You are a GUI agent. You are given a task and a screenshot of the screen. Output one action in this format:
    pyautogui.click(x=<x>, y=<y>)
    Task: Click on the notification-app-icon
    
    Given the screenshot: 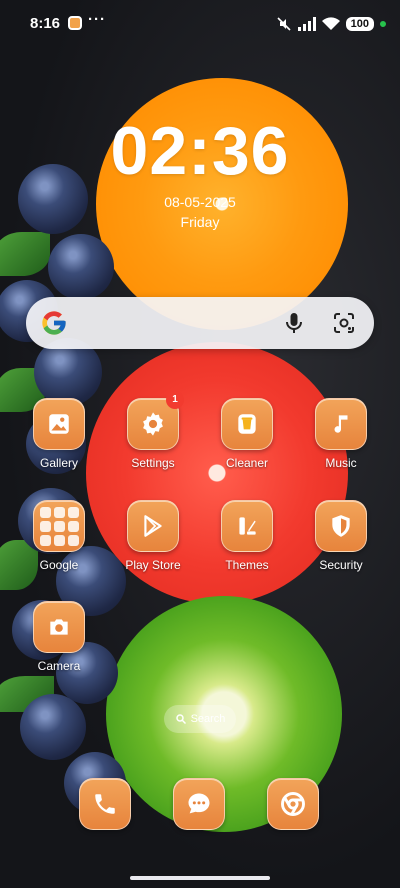 What is the action you would take?
    pyautogui.click(x=75, y=23)
    